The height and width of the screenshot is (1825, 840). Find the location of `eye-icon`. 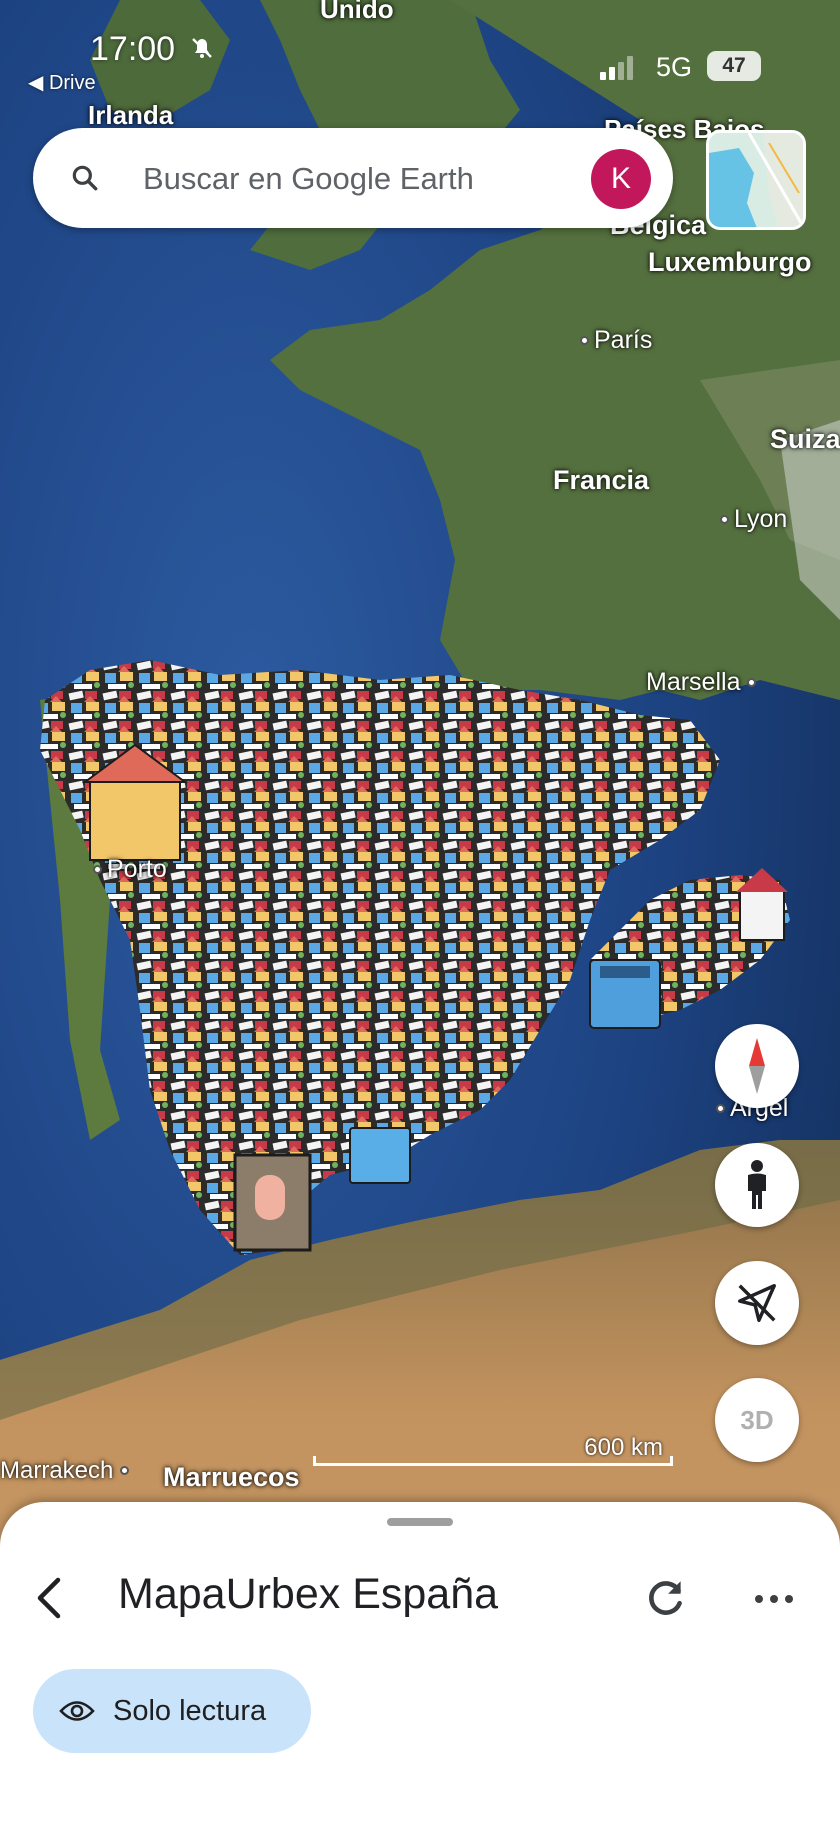

eye-icon is located at coordinates (77, 1711).